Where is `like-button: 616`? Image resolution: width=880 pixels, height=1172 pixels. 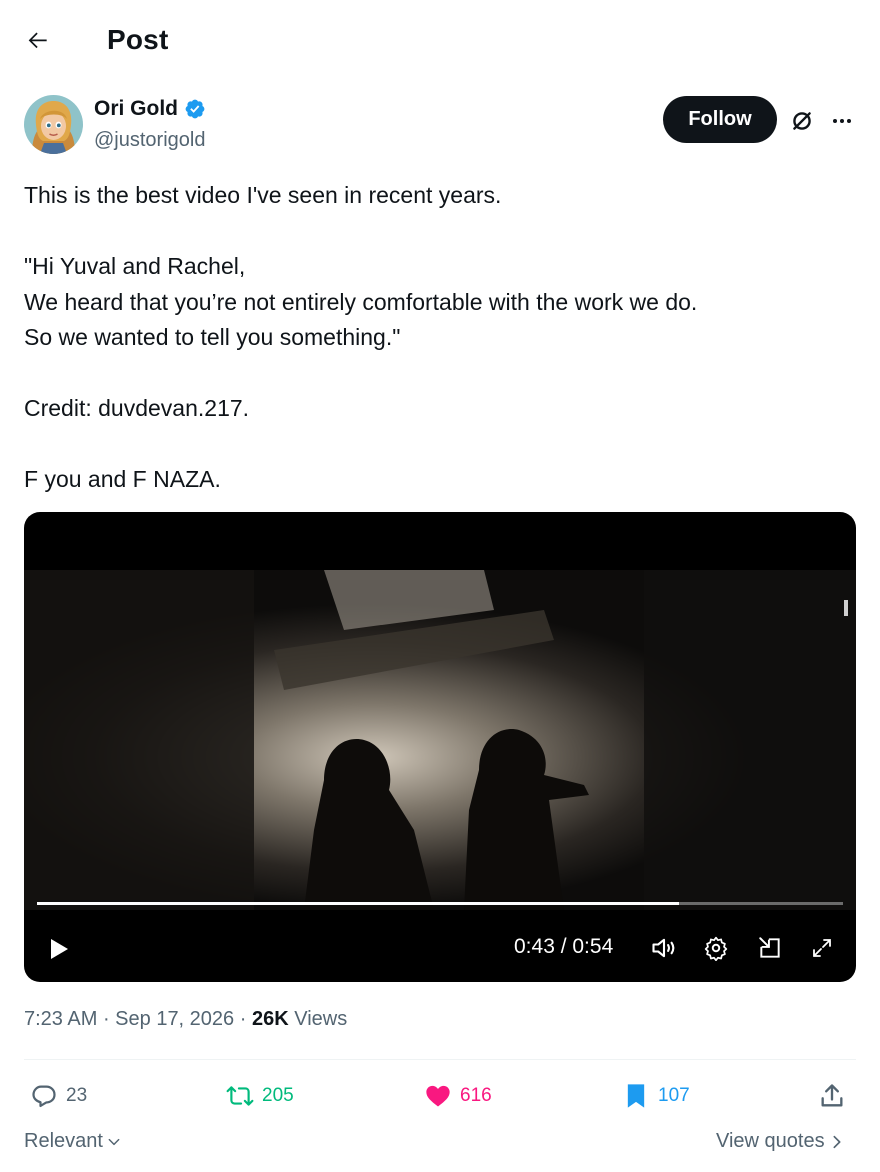 like-button: 616 is located at coordinates (458, 1096).